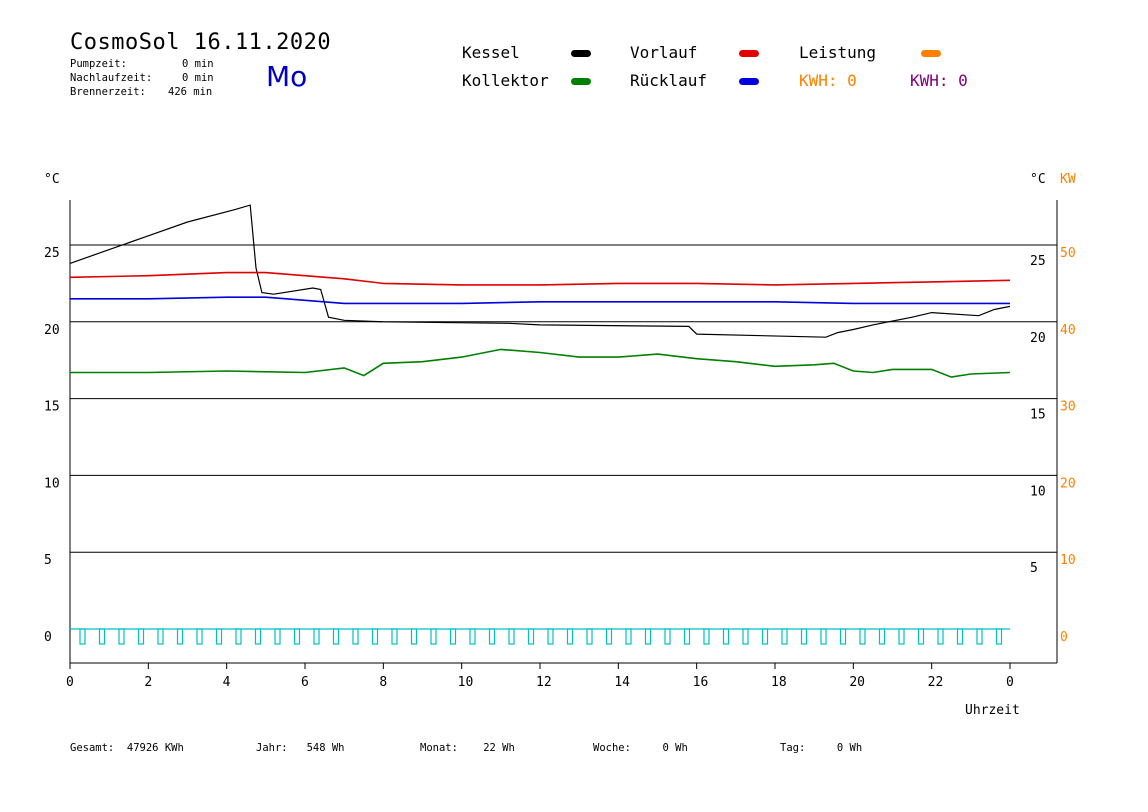 The height and width of the screenshot is (812, 1148). What do you see at coordinates (1038, 179) in the screenshot?
I see `y-axis-unit-right: °C` at bounding box center [1038, 179].